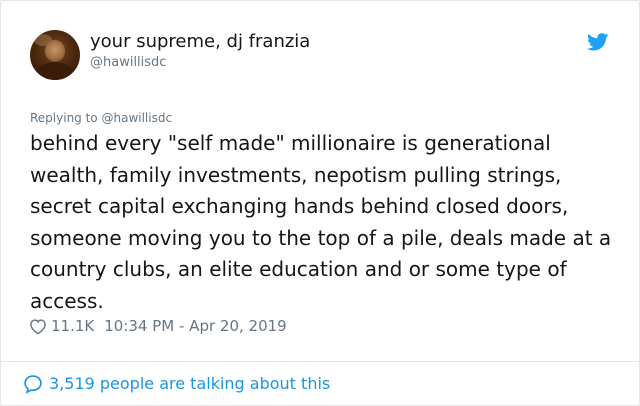  I want to click on heart-outline-icon, so click(38, 326).